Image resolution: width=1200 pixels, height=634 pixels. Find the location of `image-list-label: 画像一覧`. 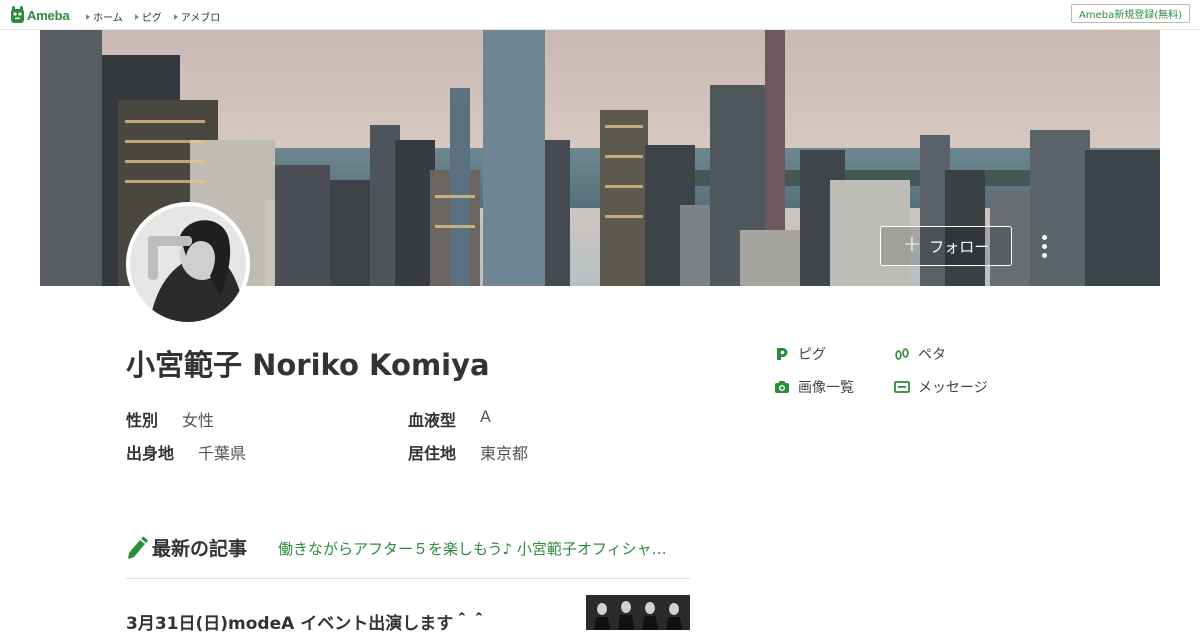

image-list-label: 画像一覧 is located at coordinates (826, 388).